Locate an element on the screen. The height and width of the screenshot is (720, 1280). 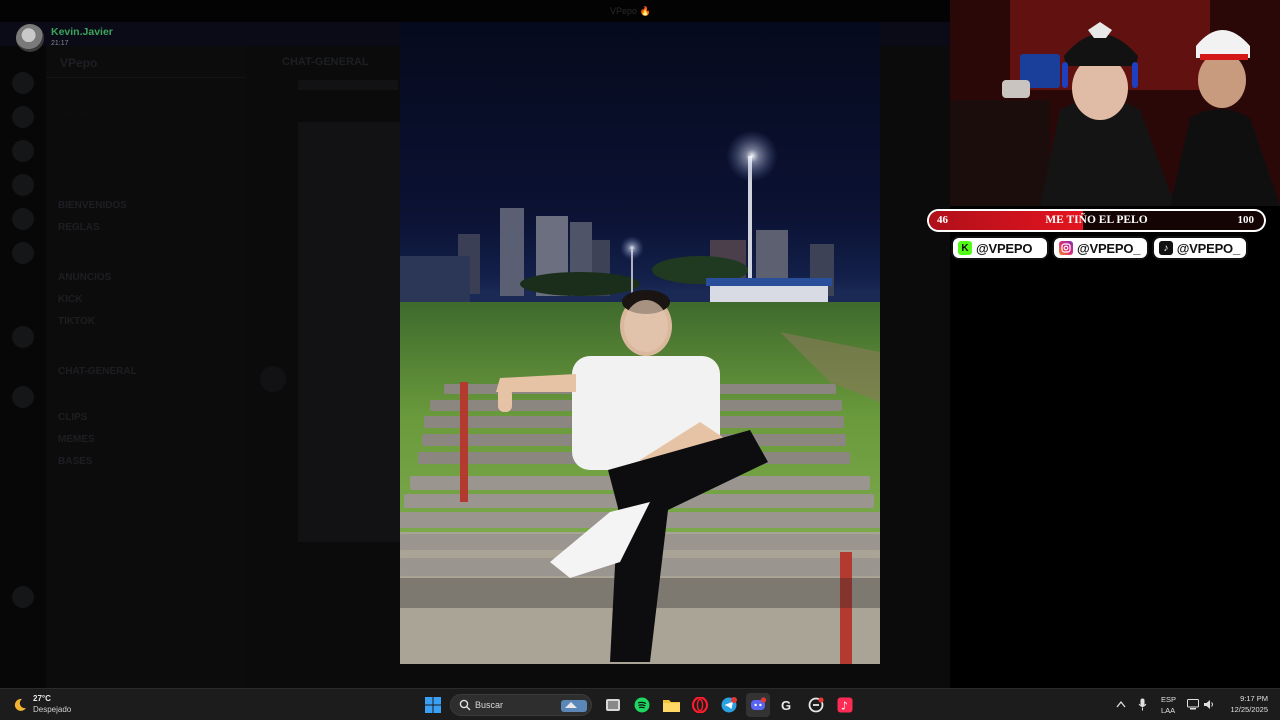
network-icon is located at coordinates (1193, 704).